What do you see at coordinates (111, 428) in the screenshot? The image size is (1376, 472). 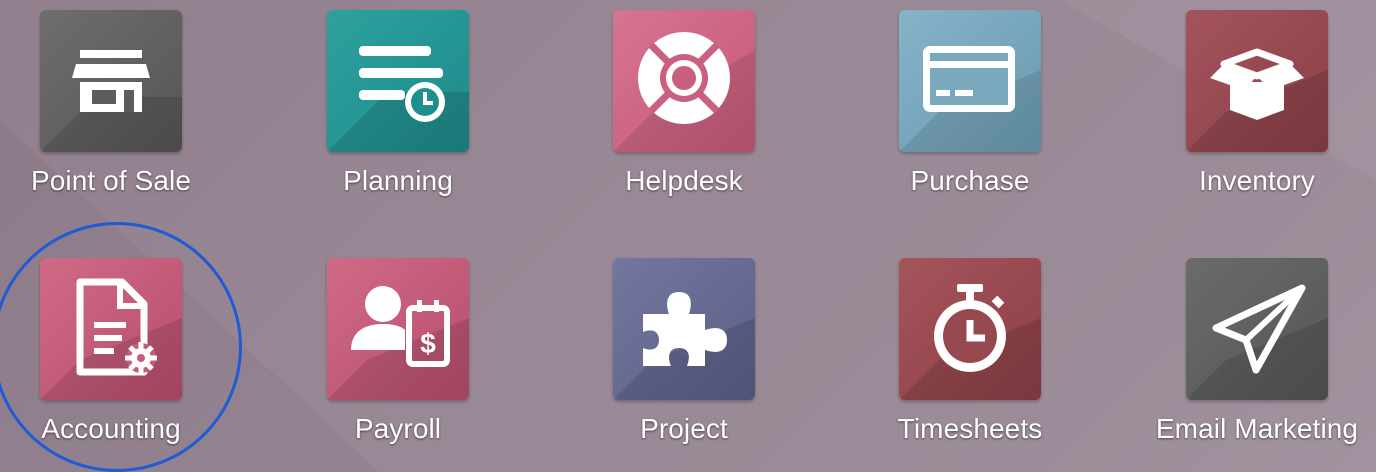 I see `app-label: Accounting` at bounding box center [111, 428].